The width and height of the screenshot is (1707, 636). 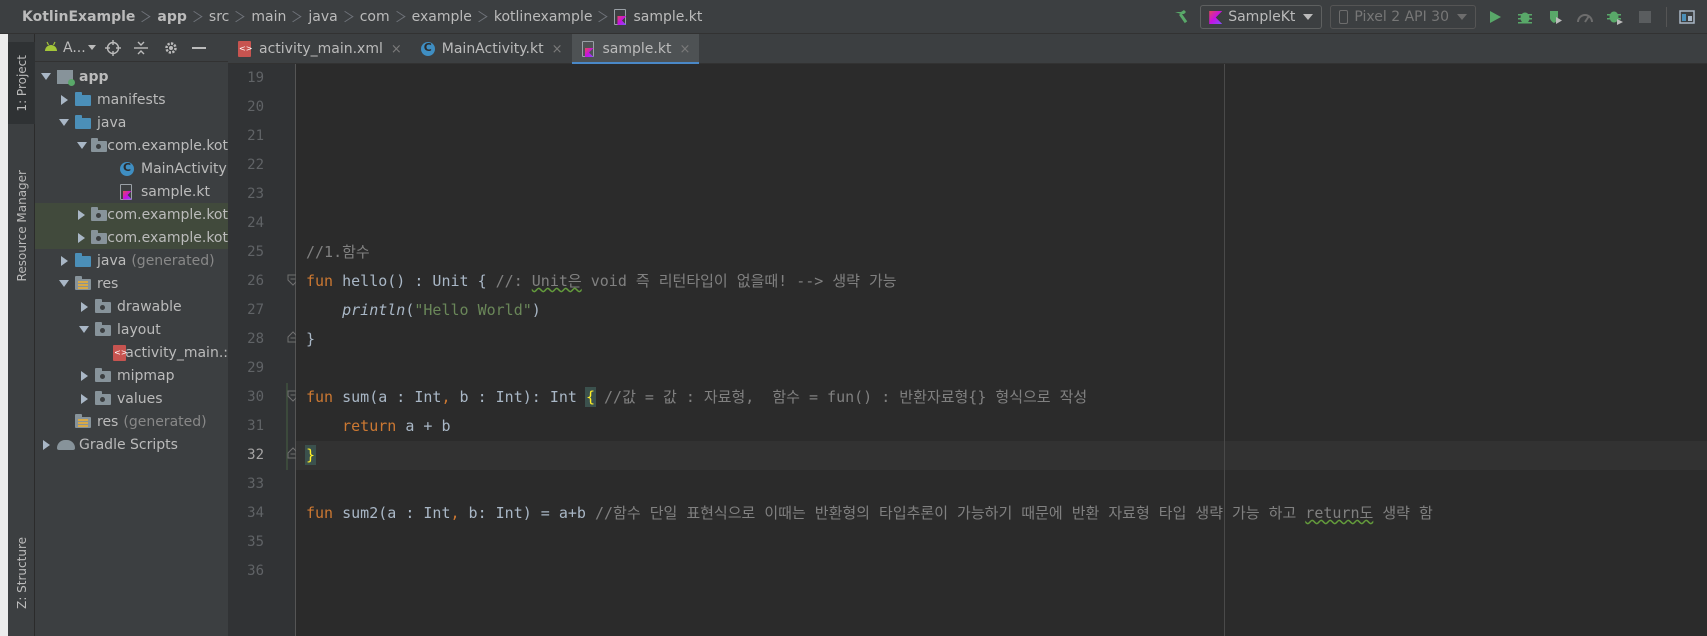 I want to click on tool-tab-project: 1: Project, so click(x=21, y=83).